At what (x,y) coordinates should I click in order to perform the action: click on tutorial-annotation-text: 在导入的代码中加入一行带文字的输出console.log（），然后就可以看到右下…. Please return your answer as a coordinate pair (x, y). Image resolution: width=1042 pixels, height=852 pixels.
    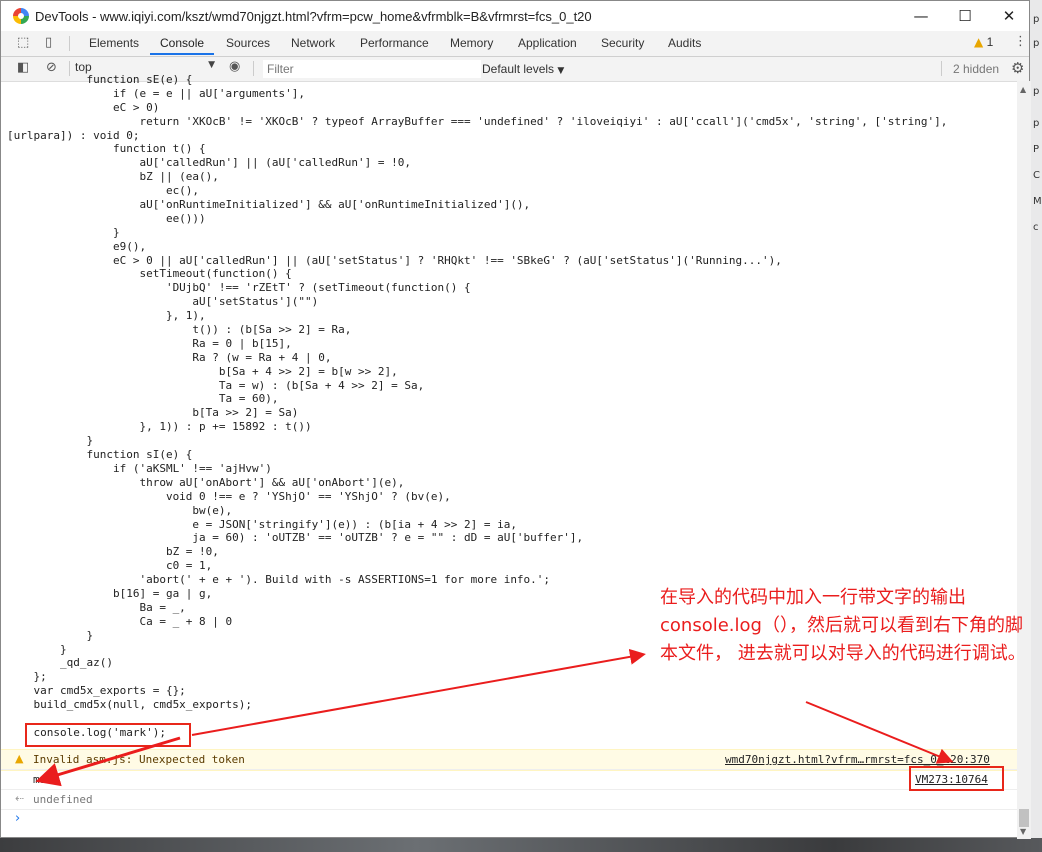
    Looking at the image, I should click on (843, 625).